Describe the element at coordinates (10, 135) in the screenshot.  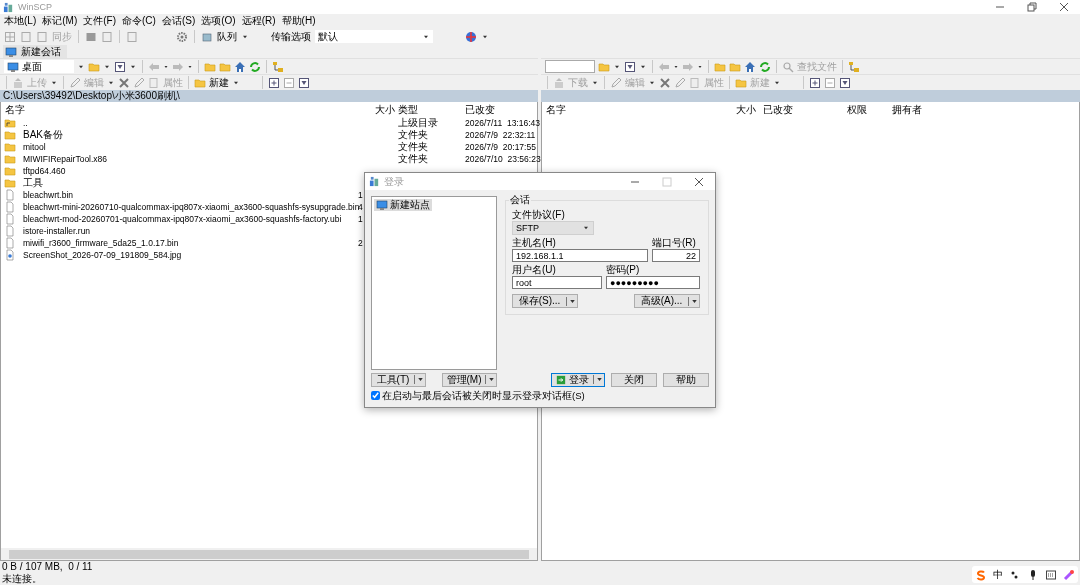
I see `folder-icon` at that location.